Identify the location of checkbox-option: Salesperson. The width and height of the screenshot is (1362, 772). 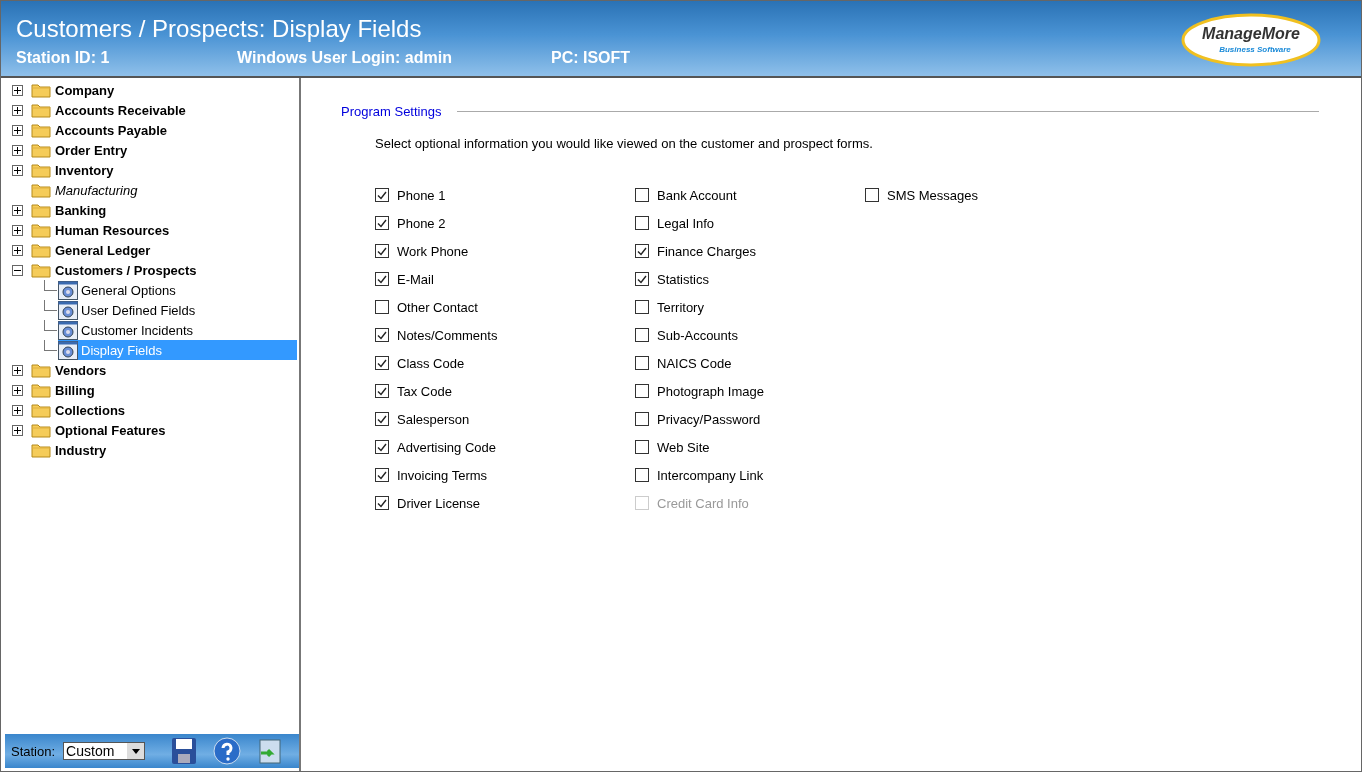
(505, 419).